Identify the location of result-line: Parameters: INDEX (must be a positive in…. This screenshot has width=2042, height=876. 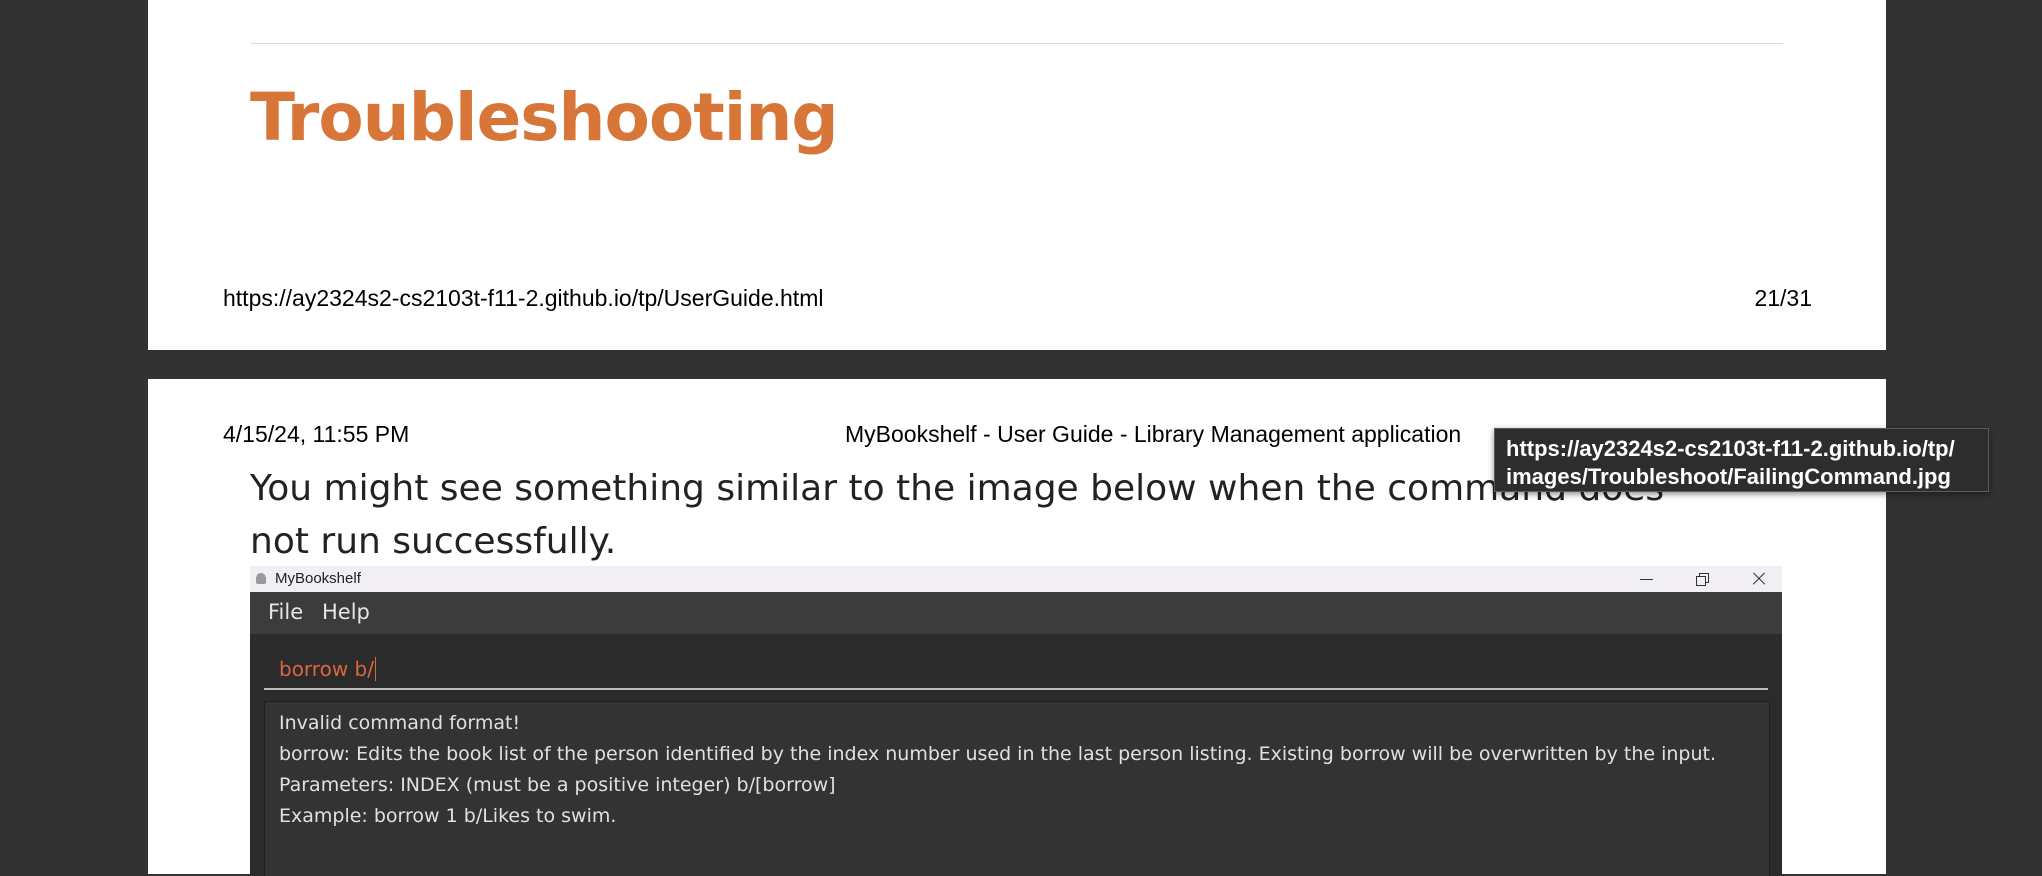
(557, 785).